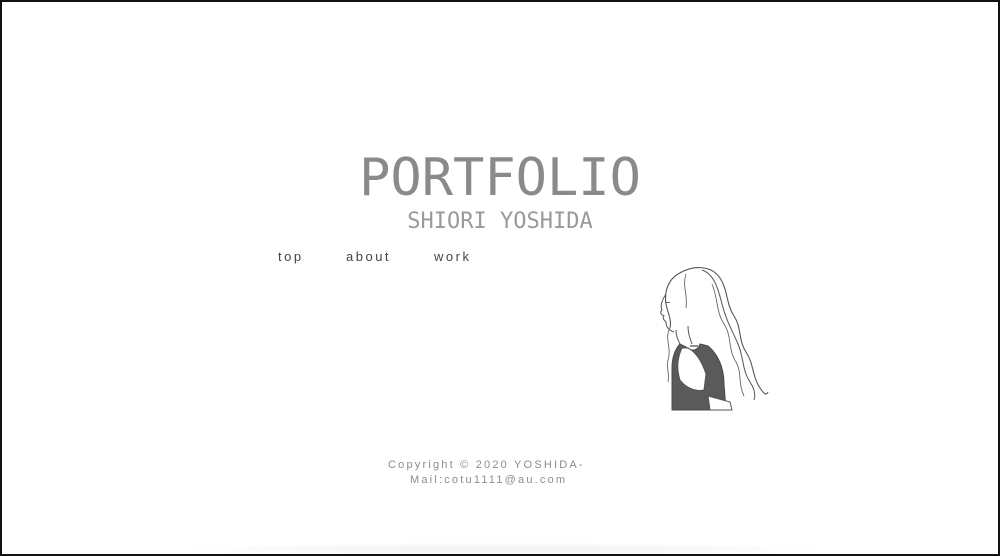  I want to click on girl-profile-line-illustration-icon, so click(714, 339).